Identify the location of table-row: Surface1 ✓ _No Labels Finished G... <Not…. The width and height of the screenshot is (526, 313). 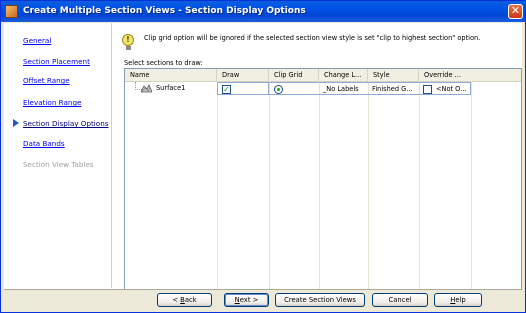
(323, 88).